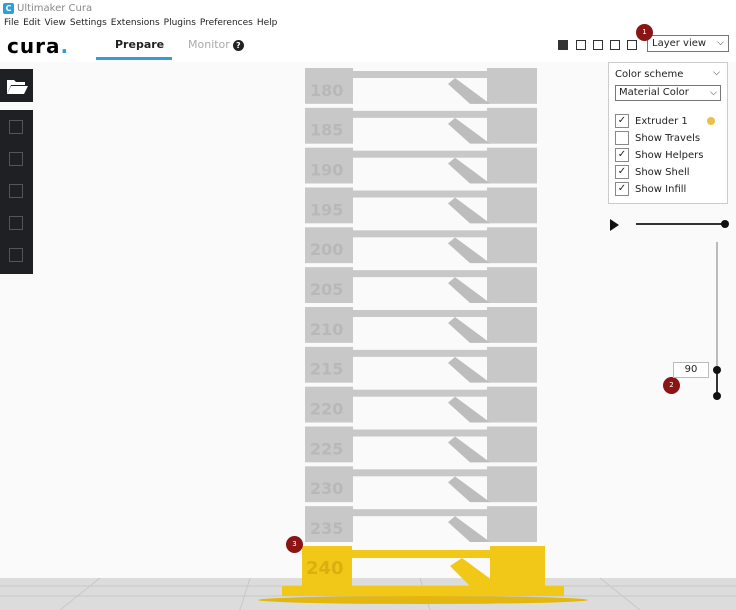 This screenshot has height=610, width=736. What do you see at coordinates (368, 46) in the screenshot?
I see `app-header: cura. Prepare Monitor? Layer view ⌵` at bounding box center [368, 46].